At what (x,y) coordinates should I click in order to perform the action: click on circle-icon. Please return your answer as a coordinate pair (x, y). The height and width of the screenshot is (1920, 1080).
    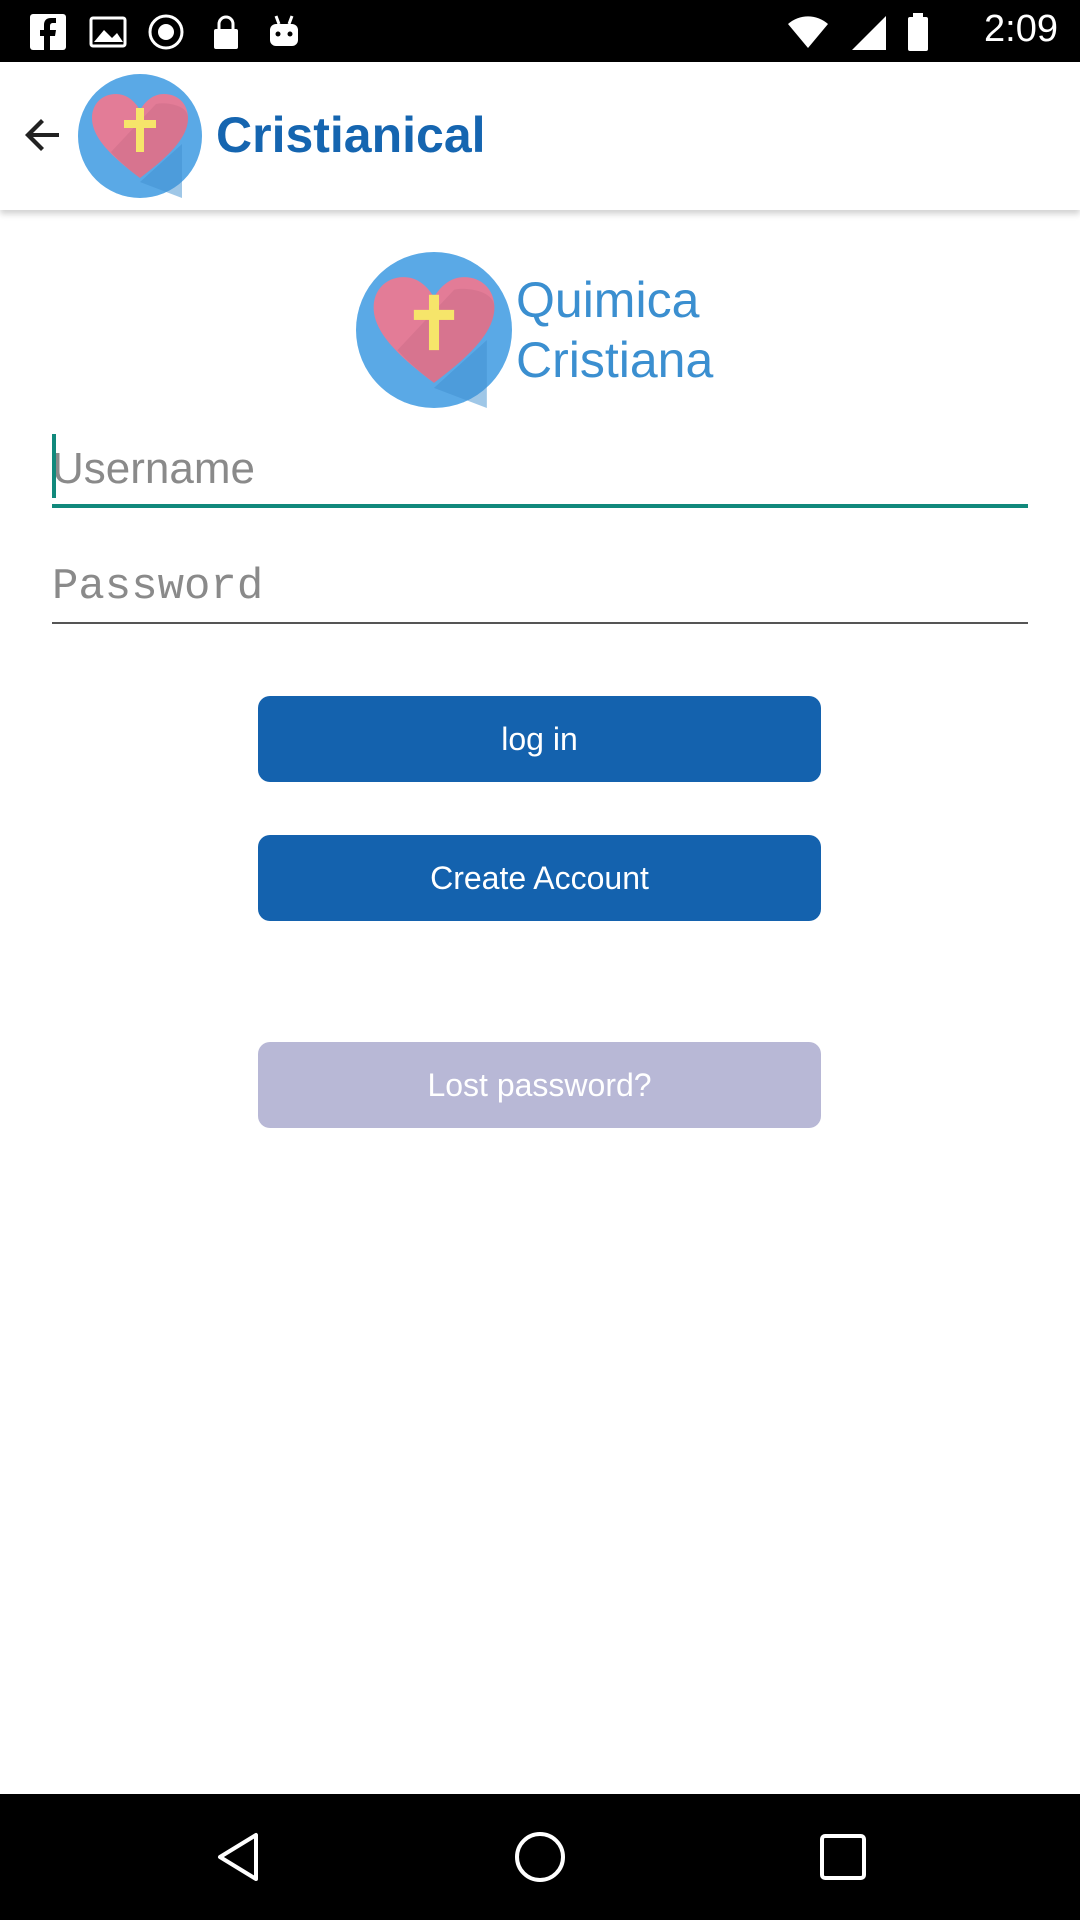
    Looking at the image, I should click on (166, 32).